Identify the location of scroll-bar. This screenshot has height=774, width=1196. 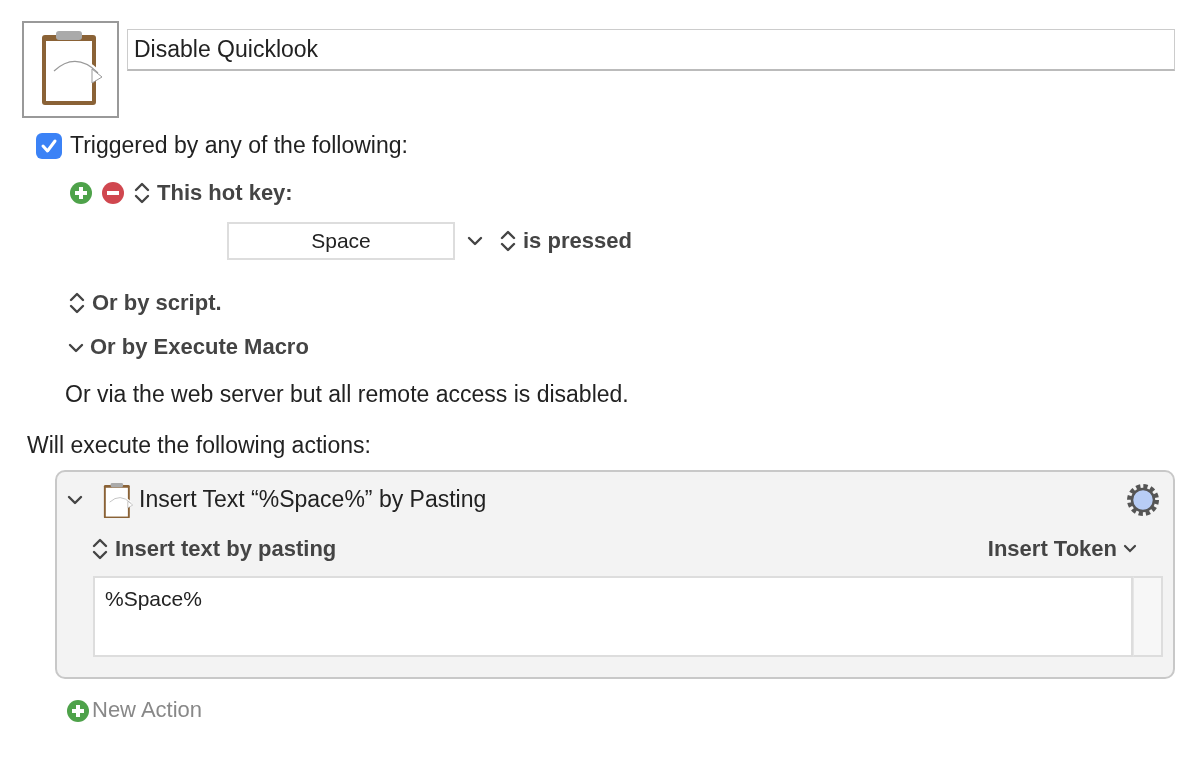
(1148, 617).